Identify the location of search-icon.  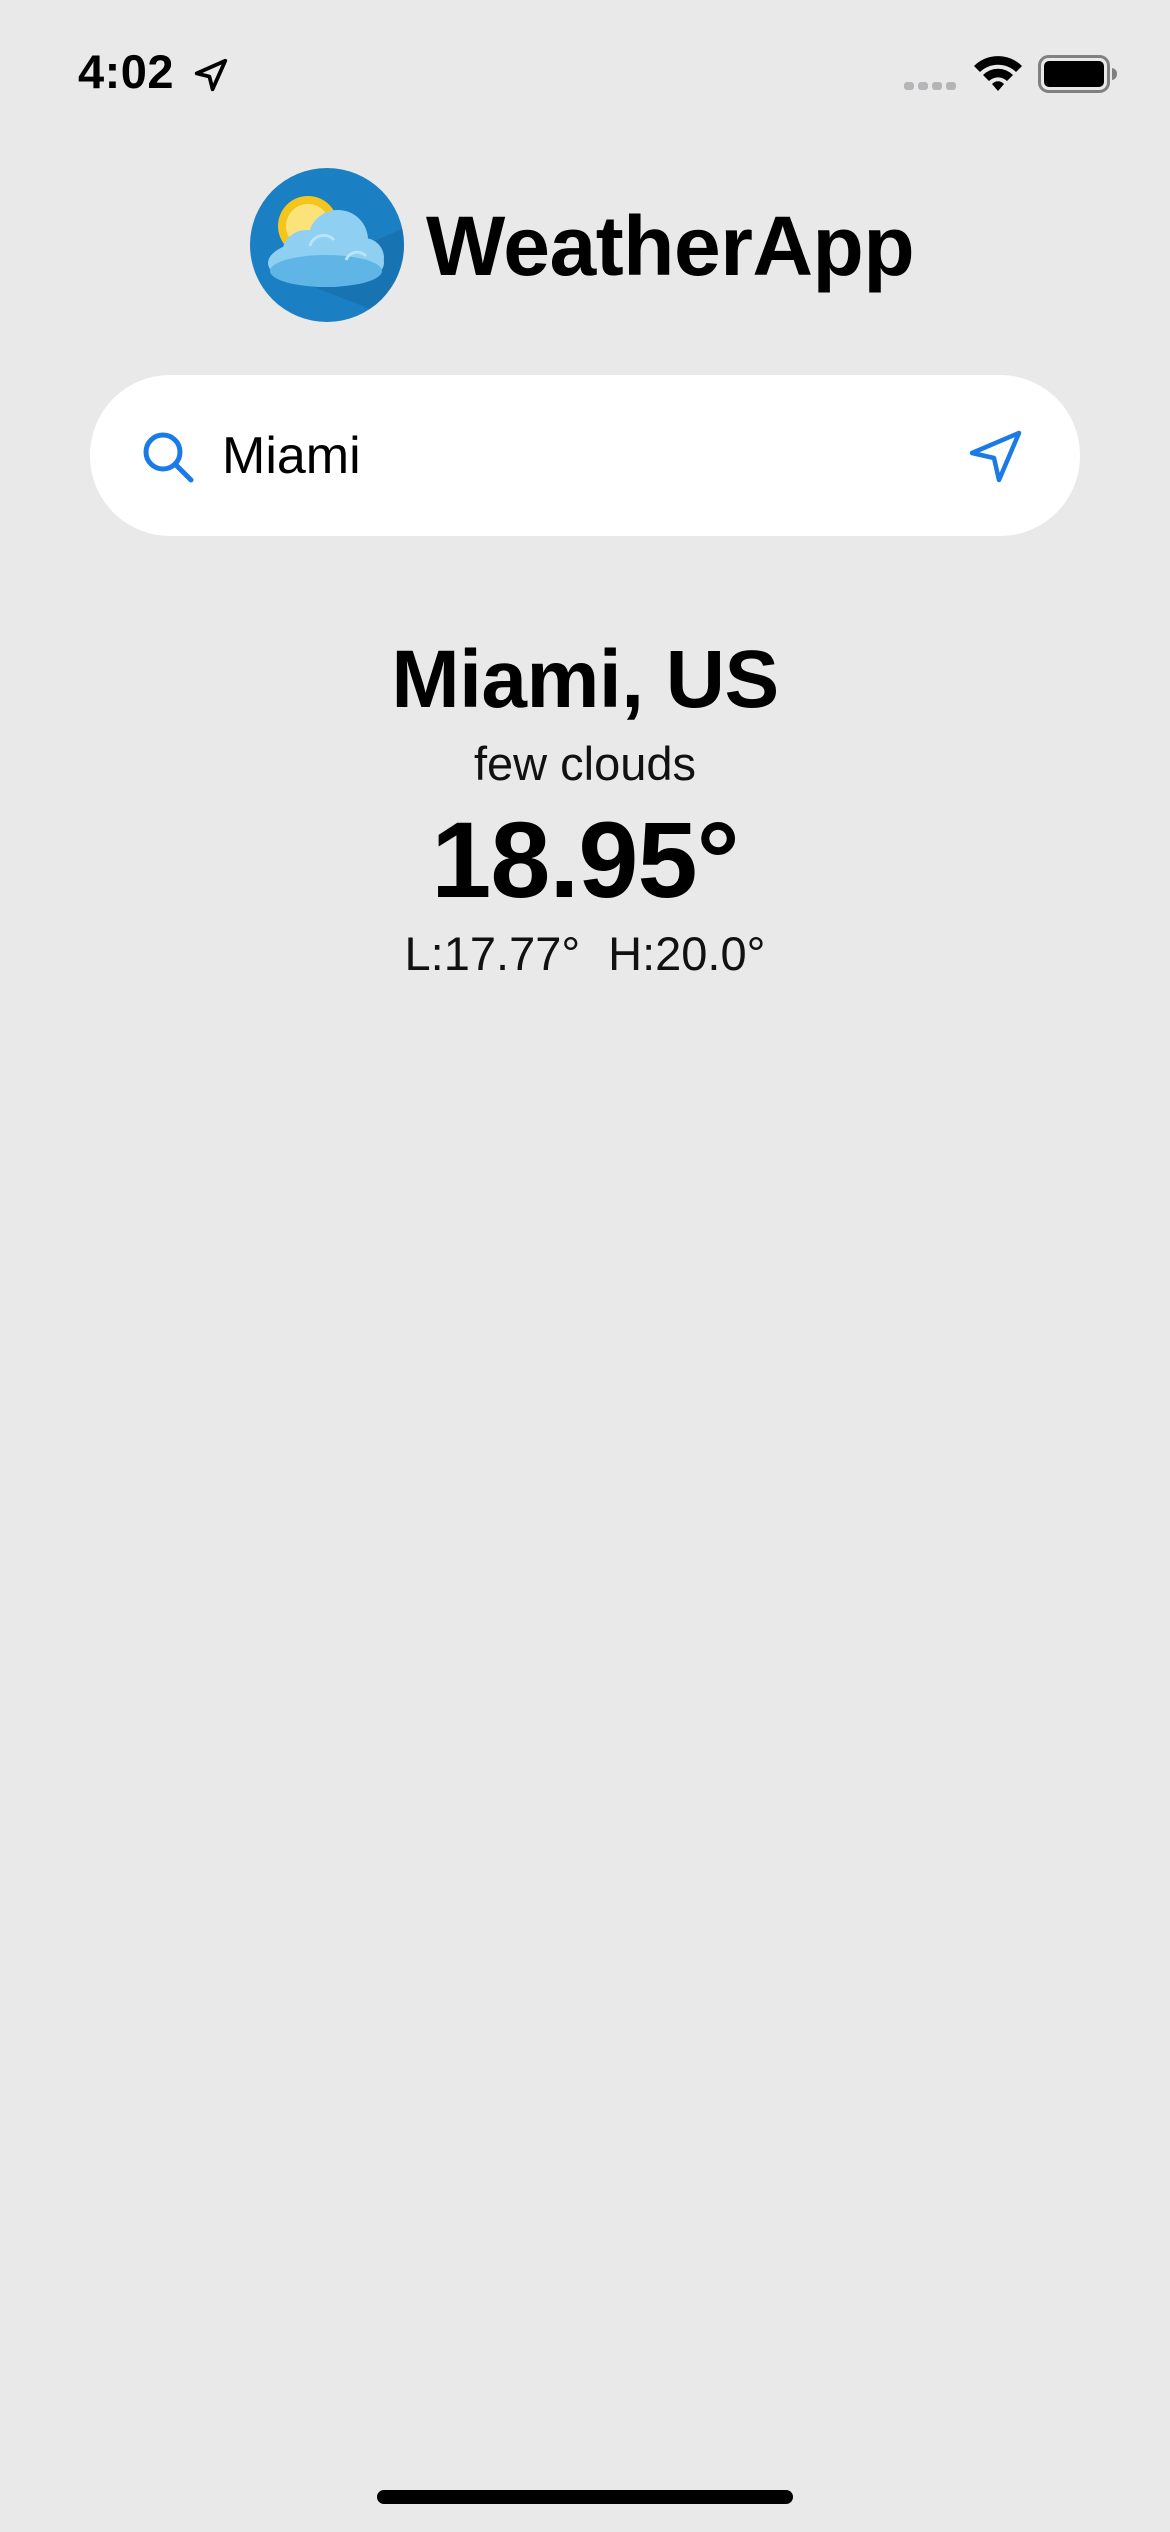
(168, 457).